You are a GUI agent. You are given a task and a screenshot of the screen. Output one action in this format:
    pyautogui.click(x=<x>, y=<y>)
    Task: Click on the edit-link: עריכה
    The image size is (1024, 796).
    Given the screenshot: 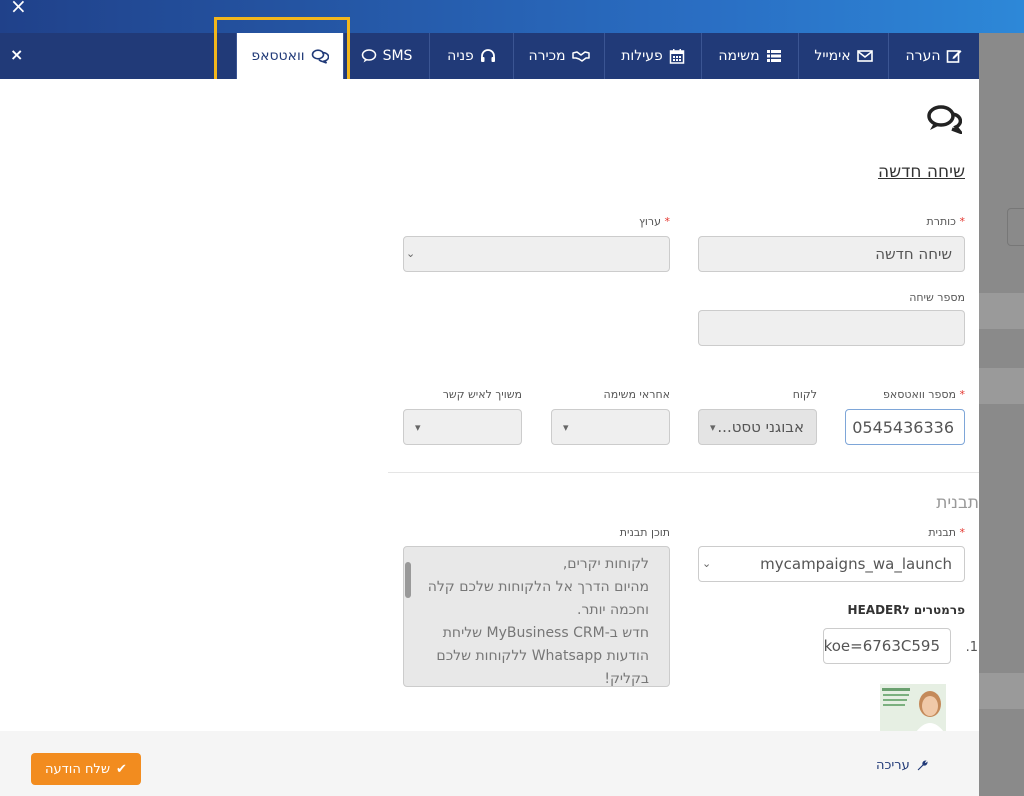 What is the action you would take?
    pyautogui.click(x=902, y=765)
    